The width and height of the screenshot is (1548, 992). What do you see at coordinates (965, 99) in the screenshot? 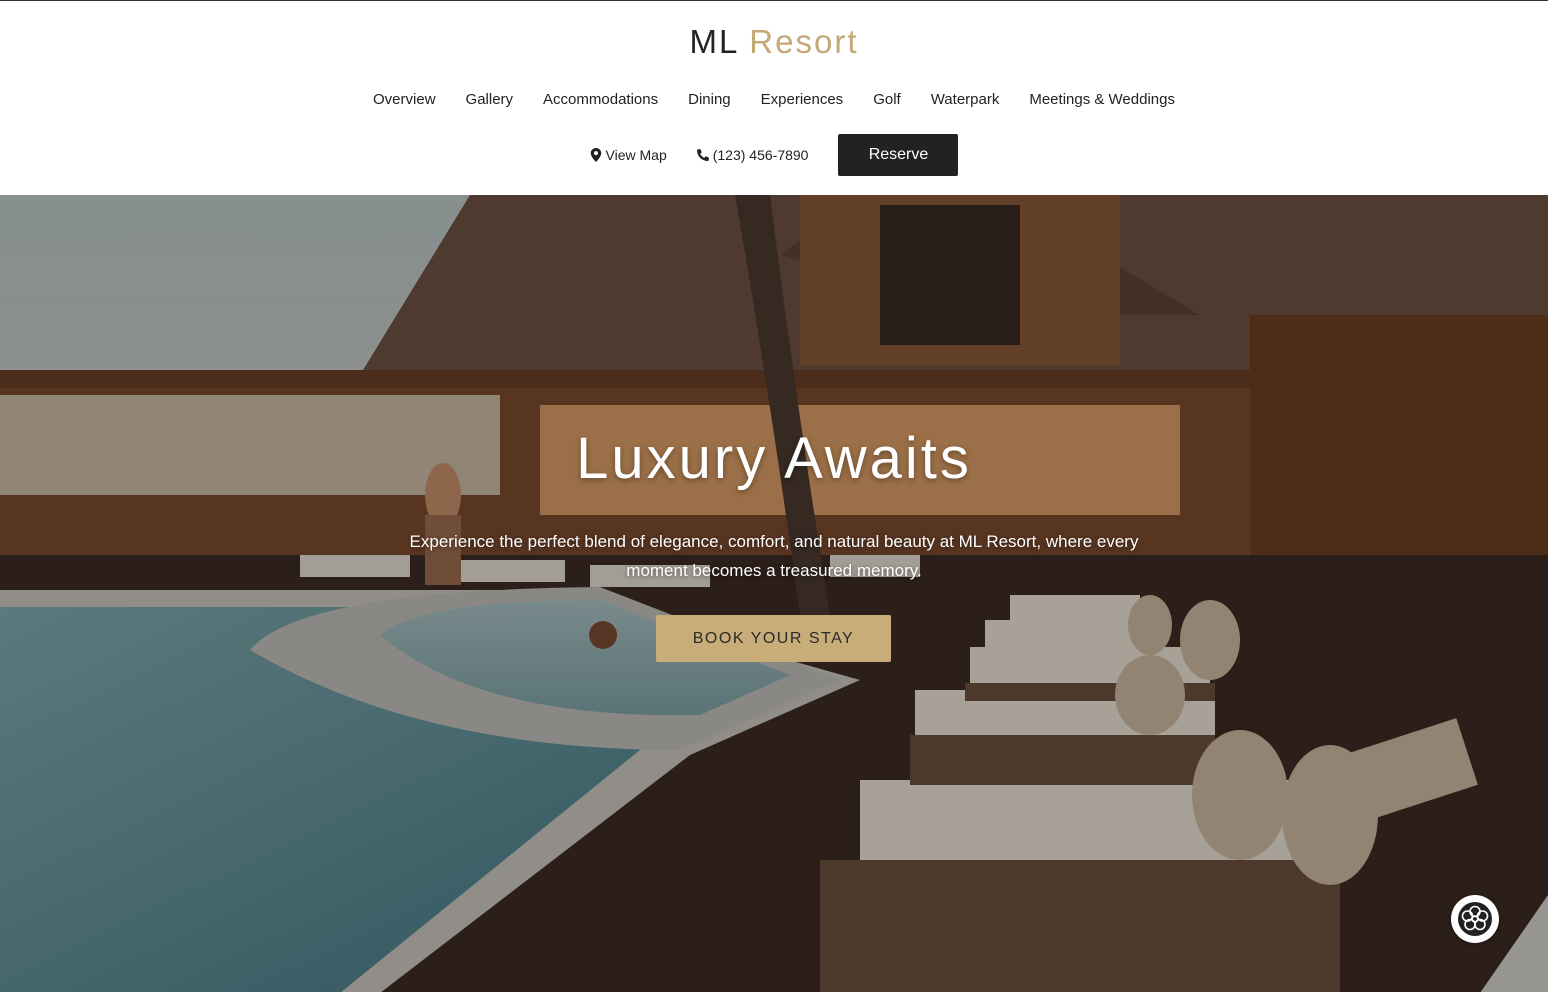
I see `nav-item-waterpark: Waterpark` at bounding box center [965, 99].